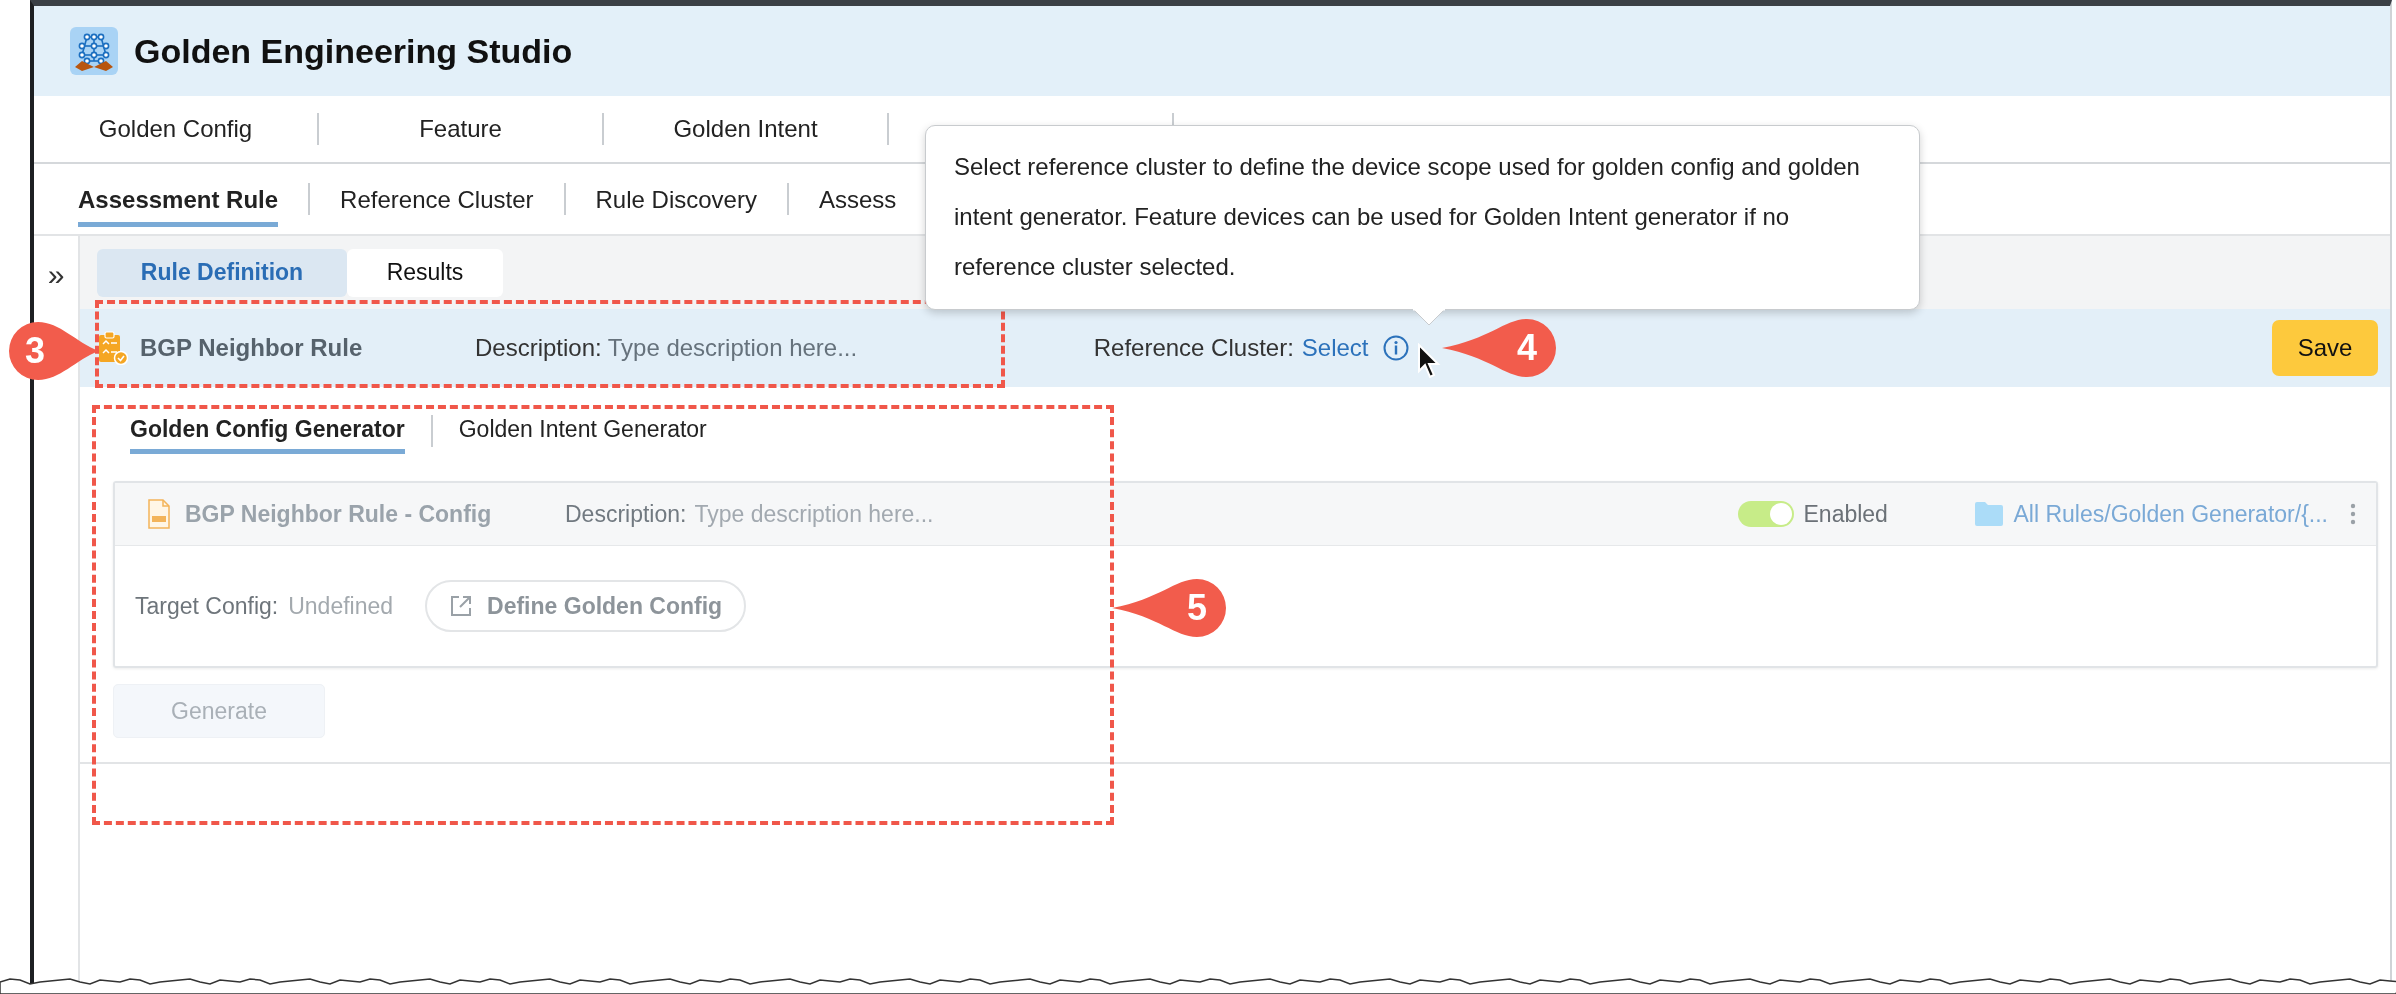  I want to click on info-icon, so click(1395, 348).